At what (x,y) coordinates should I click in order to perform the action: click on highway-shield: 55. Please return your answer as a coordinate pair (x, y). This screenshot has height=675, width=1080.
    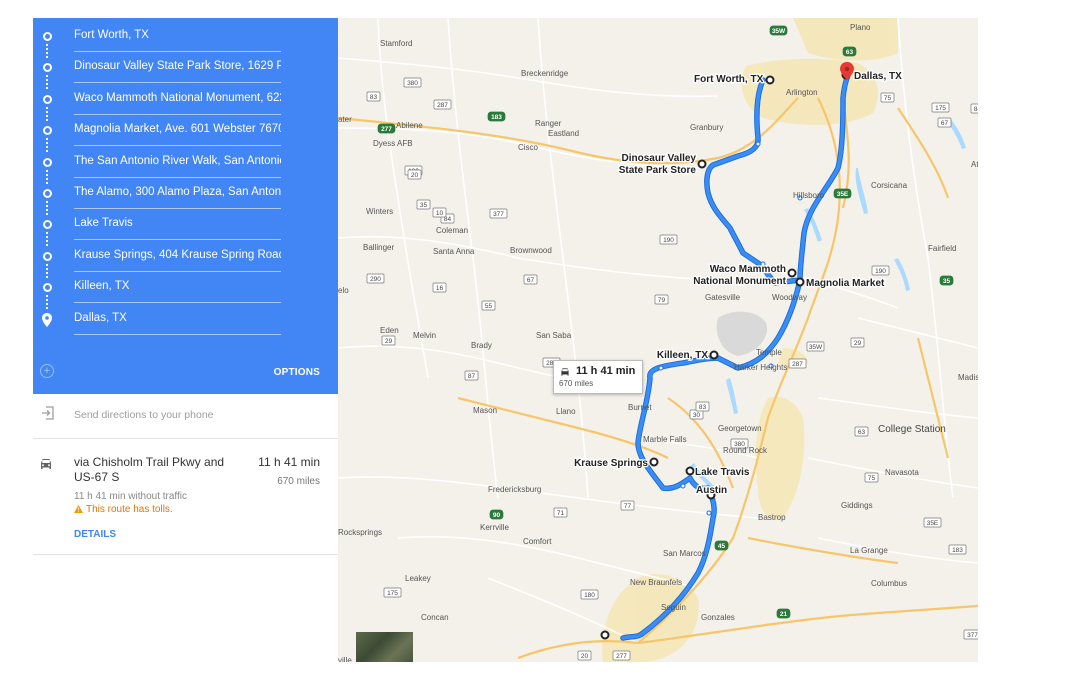
    Looking at the image, I should click on (488, 305).